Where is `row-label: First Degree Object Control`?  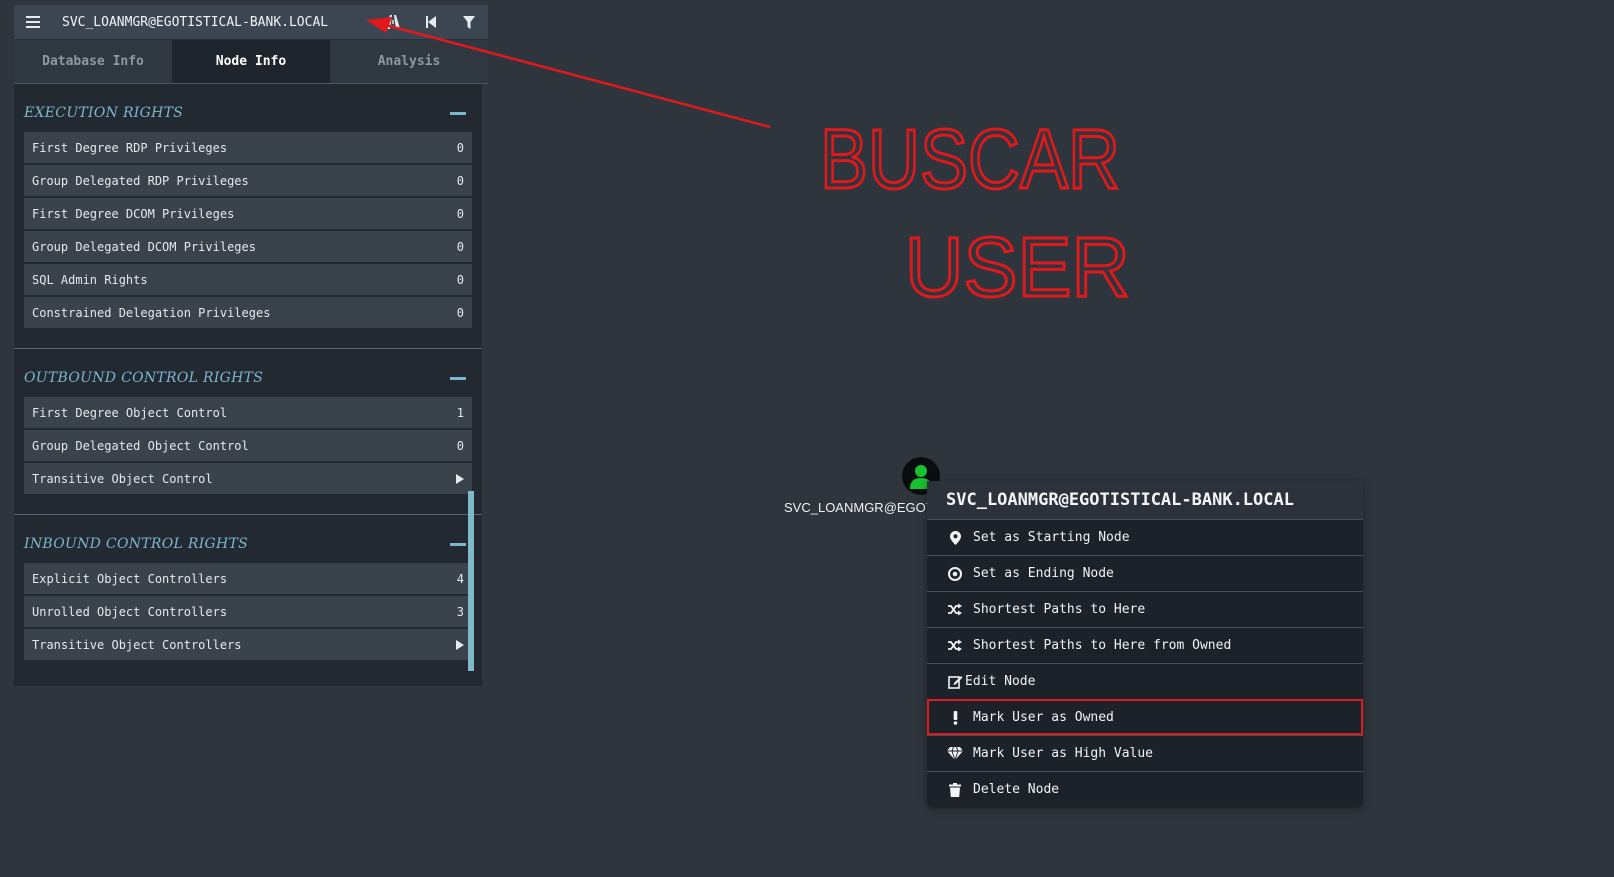 row-label: First Degree Object Control is located at coordinates (130, 412).